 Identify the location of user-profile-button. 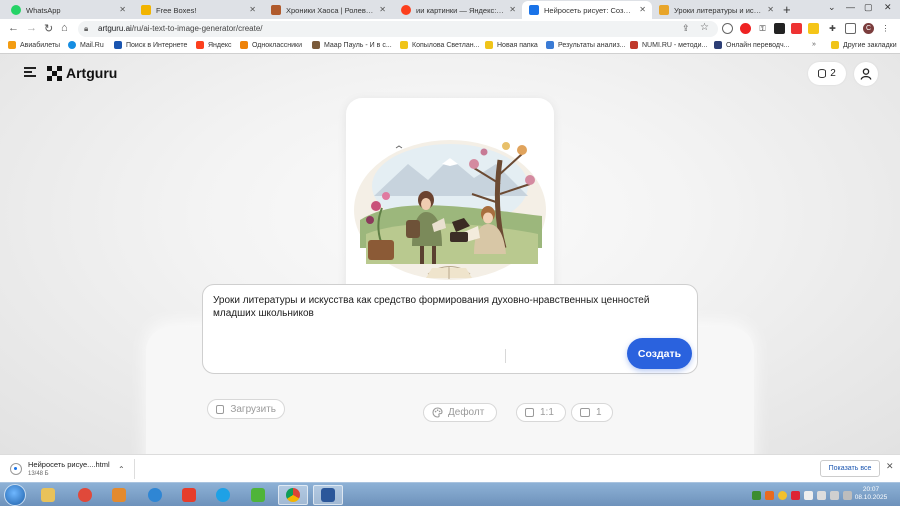
(866, 74).